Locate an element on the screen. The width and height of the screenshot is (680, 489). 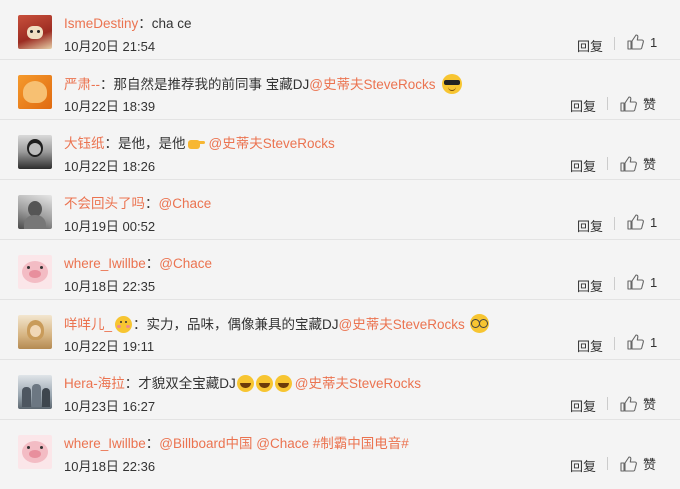
username-link: 大钰纸 is located at coordinates (84, 143).